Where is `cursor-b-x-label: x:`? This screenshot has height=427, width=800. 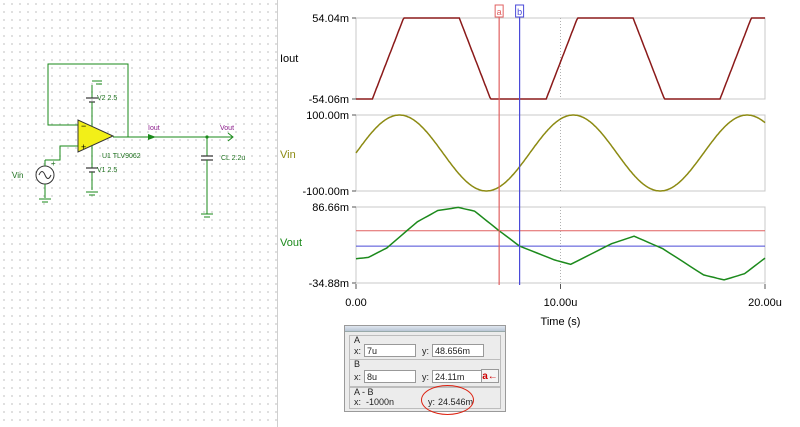
cursor-b-x-label: x: is located at coordinates (358, 377).